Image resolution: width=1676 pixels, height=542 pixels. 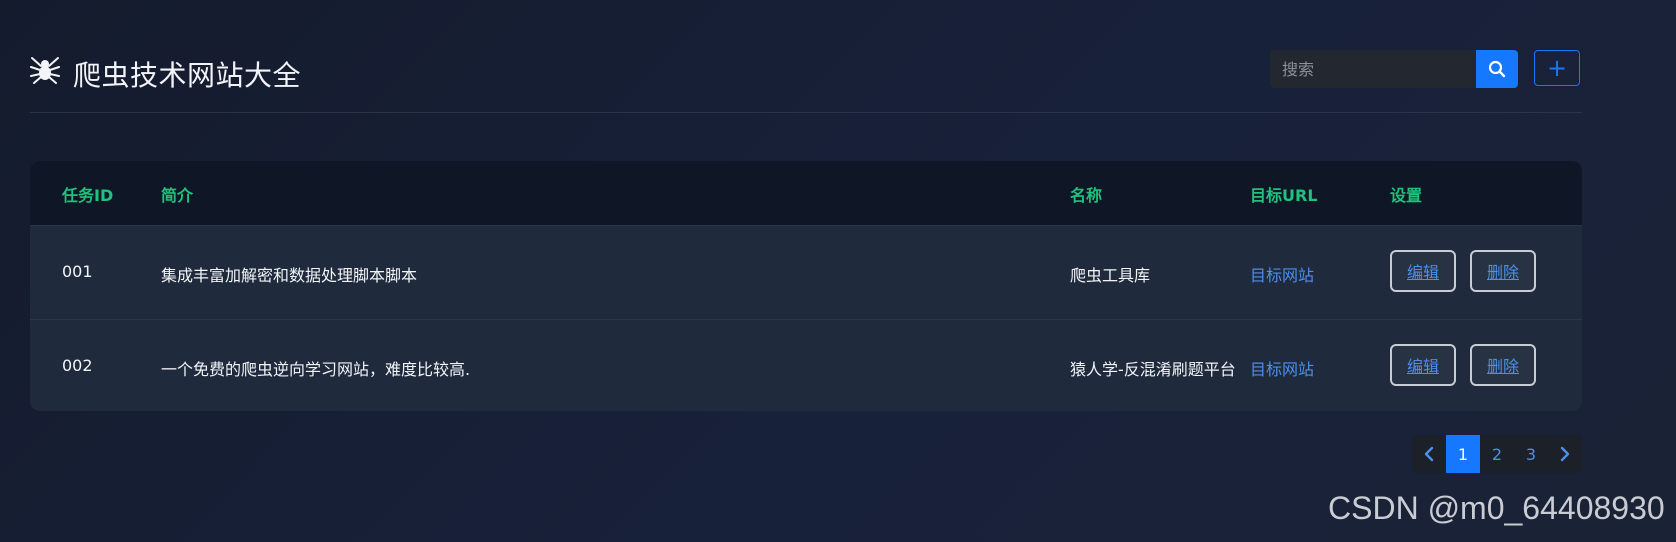 I want to click on page-button-1: 1, so click(x=1463, y=454).